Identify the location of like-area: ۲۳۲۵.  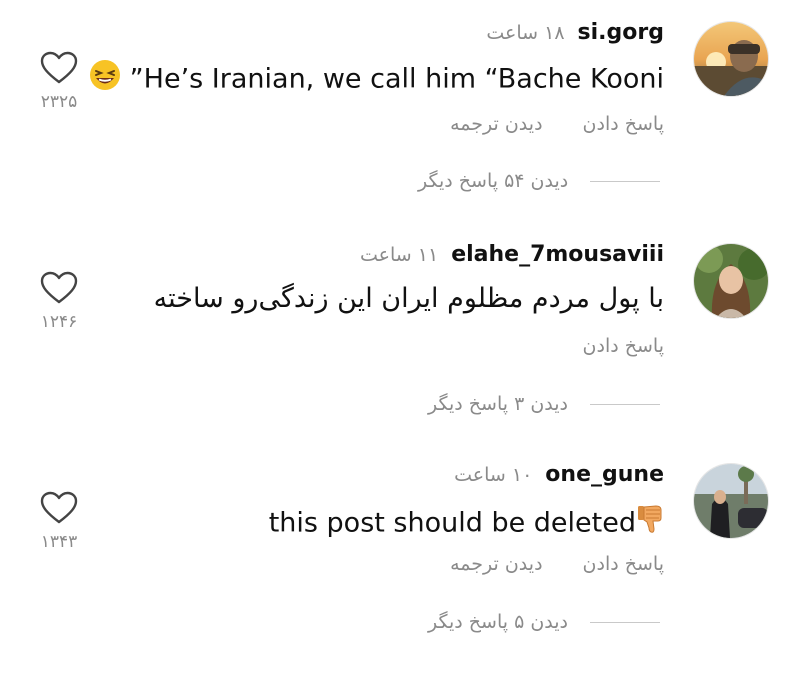
(59, 81).